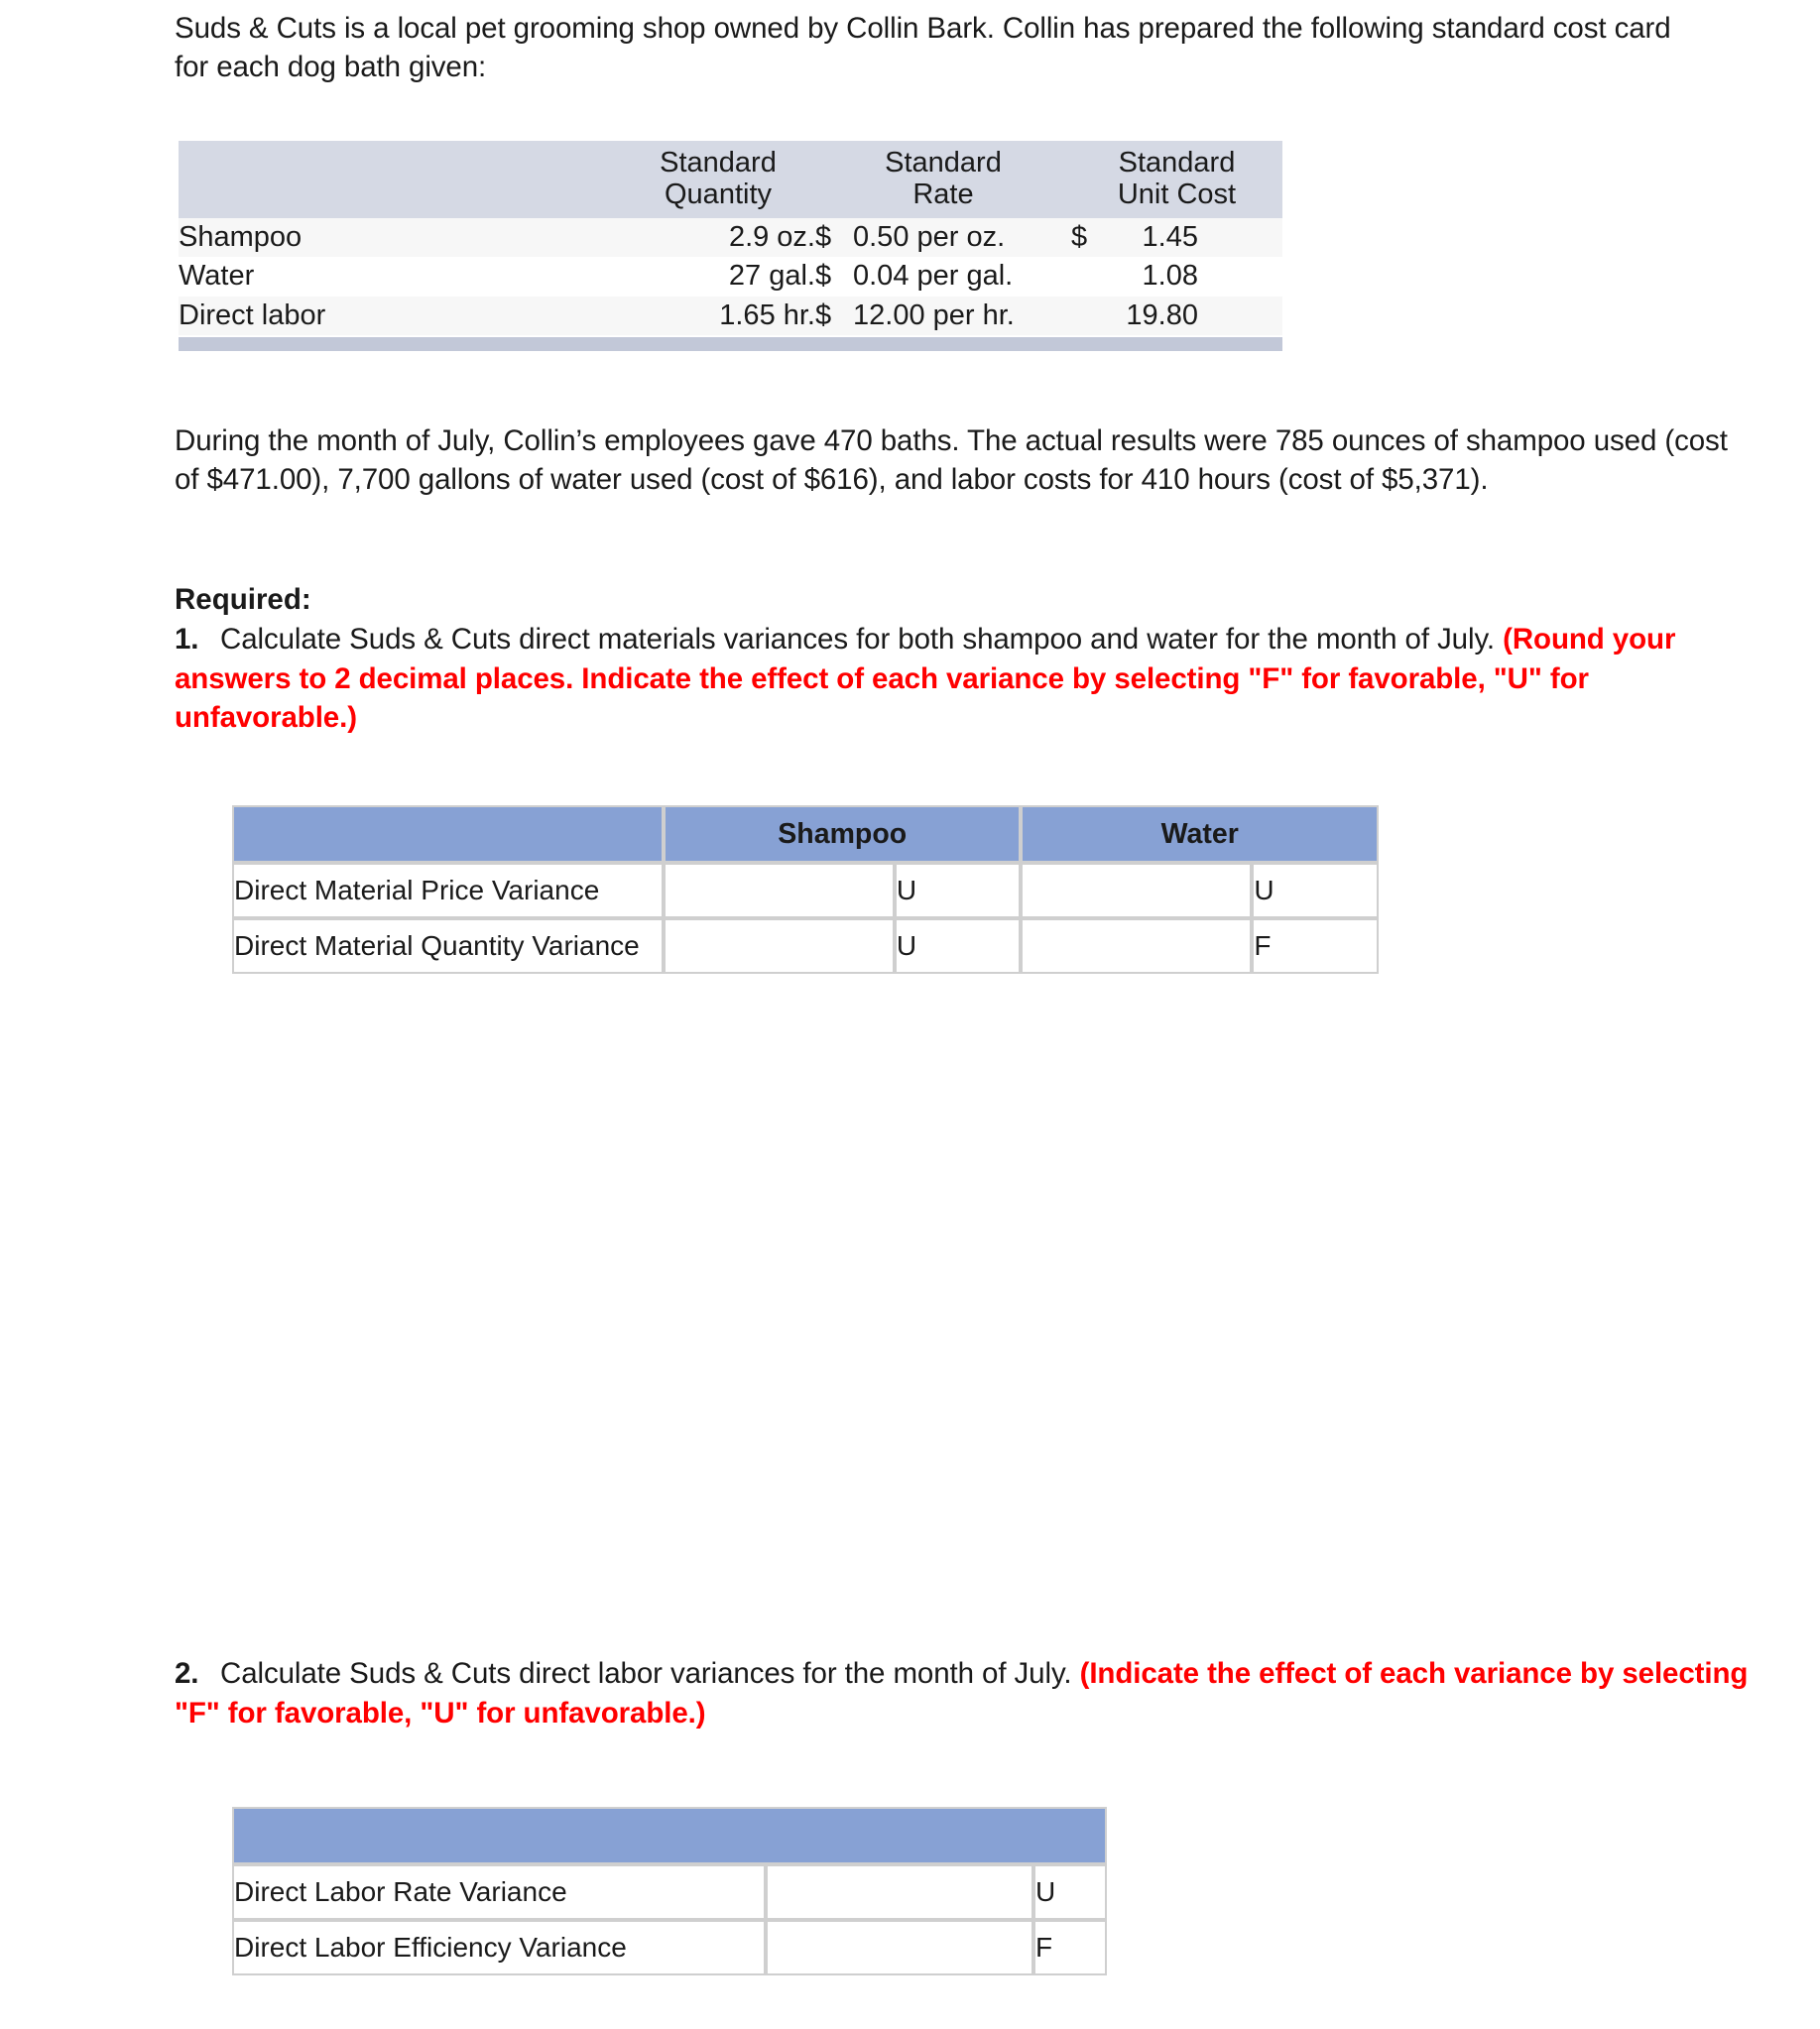 The height and width of the screenshot is (2029, 1820). I want to click on cost-card-row-unit-cost: $1.45, so click(1176, 237).